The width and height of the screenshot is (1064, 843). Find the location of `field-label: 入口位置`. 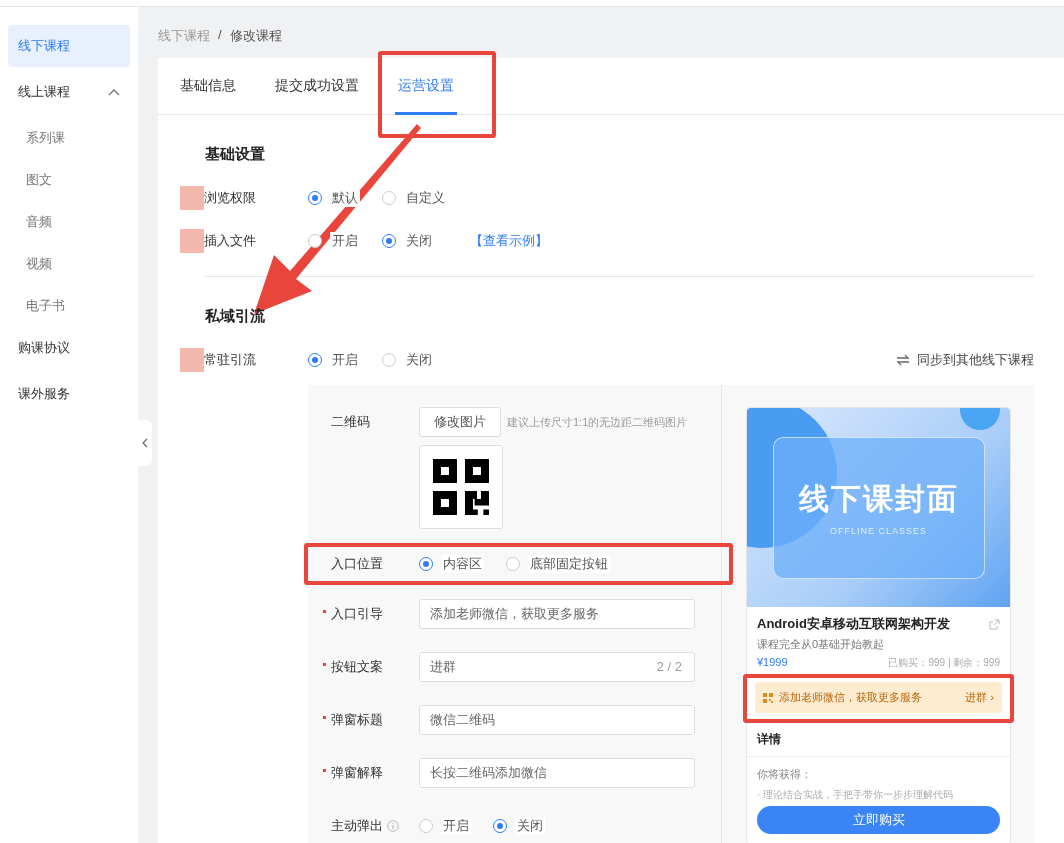

field-label: 入口位置 is located at coordinates (357, 564).